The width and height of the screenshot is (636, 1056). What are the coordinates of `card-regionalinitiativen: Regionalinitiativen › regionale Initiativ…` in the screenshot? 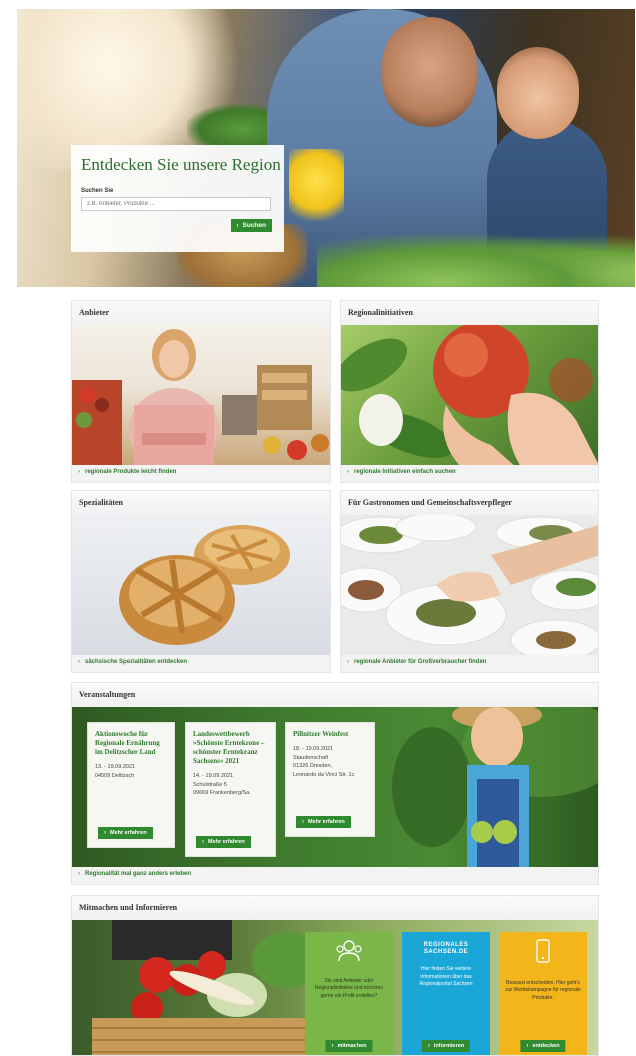 It's located at (469, 391).